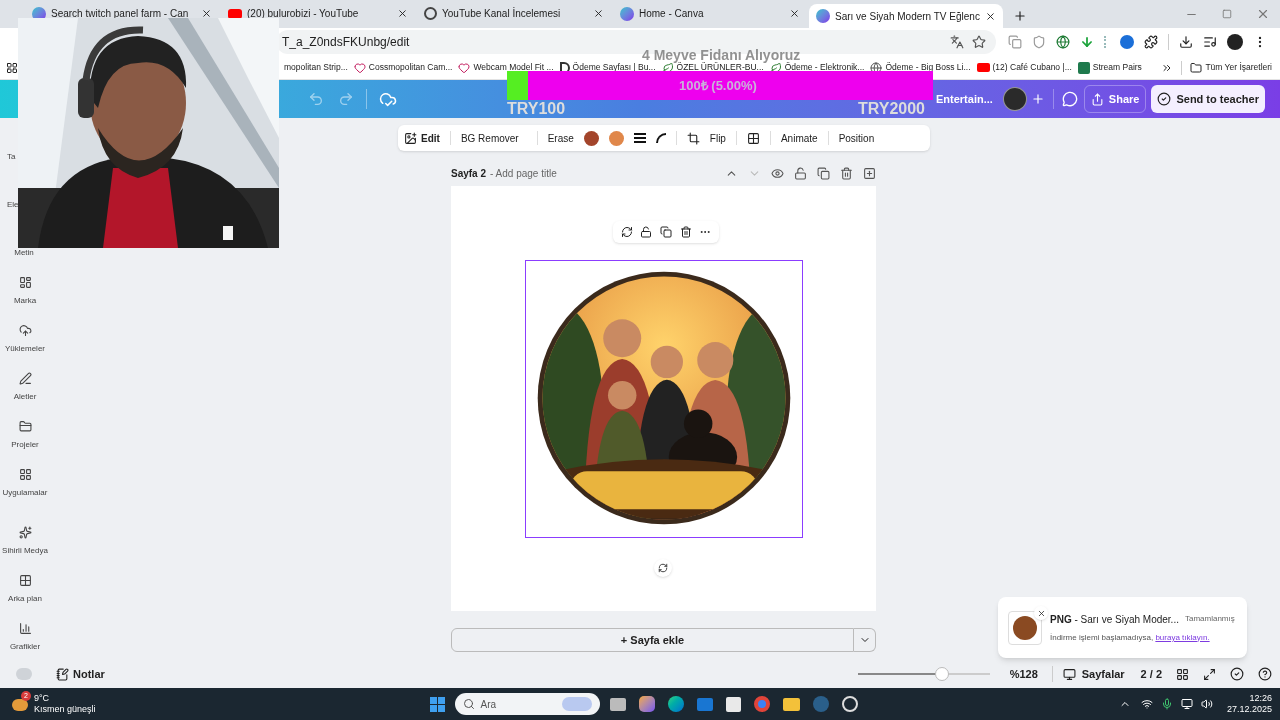 Image resolution: width=1280 pixels, height=720 pixels. Describe the element at coordinates (1146, 704) in the screenshot. I see `network-icon` at that location.